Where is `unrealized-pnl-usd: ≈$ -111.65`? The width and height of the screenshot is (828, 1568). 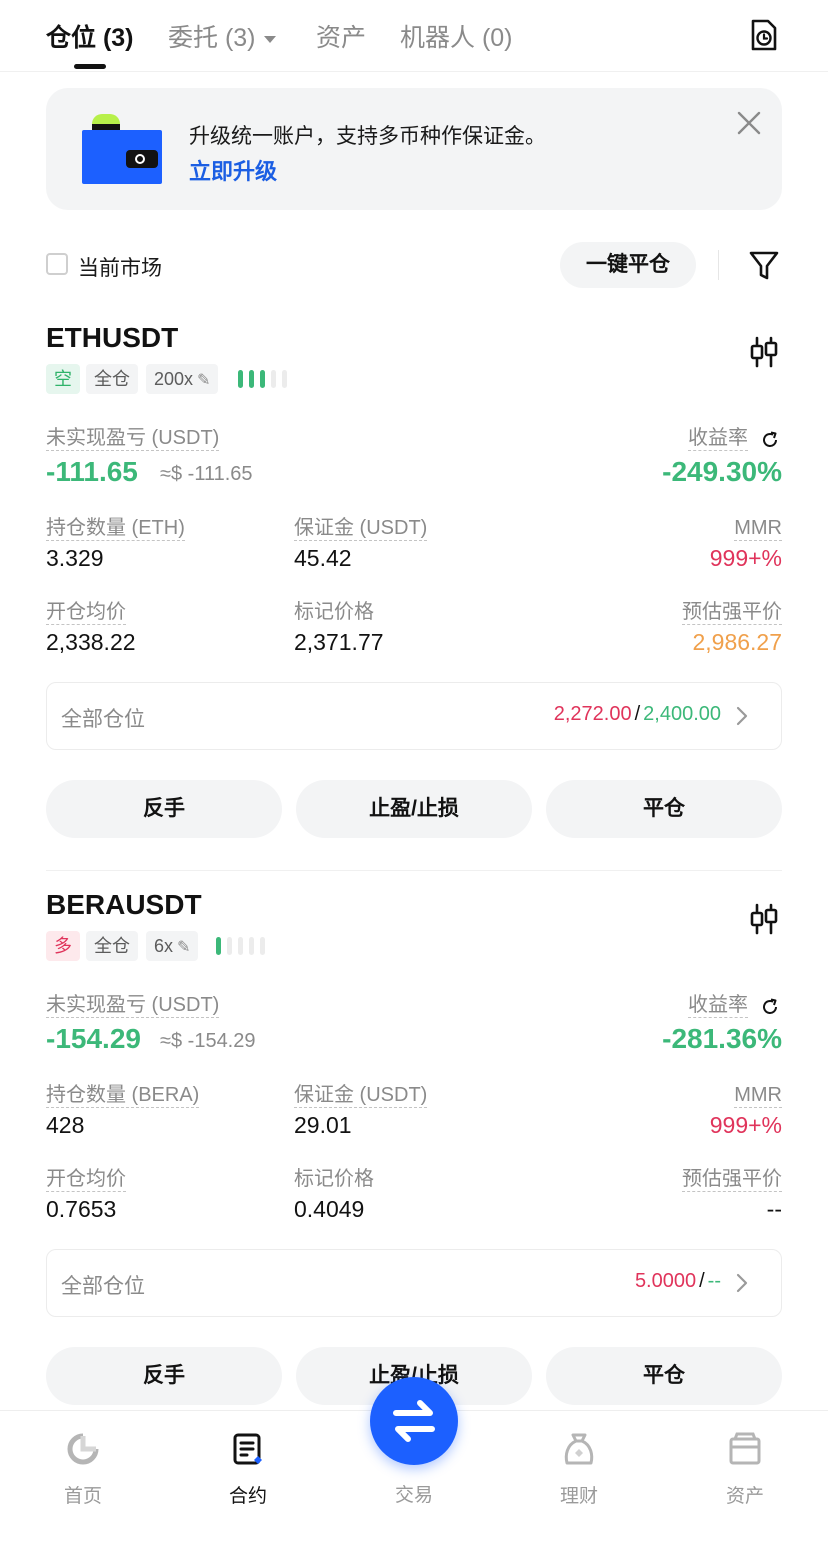
unrealized-pnl-usd: ≈$ -111.65 is located at coordinates (206, 474).